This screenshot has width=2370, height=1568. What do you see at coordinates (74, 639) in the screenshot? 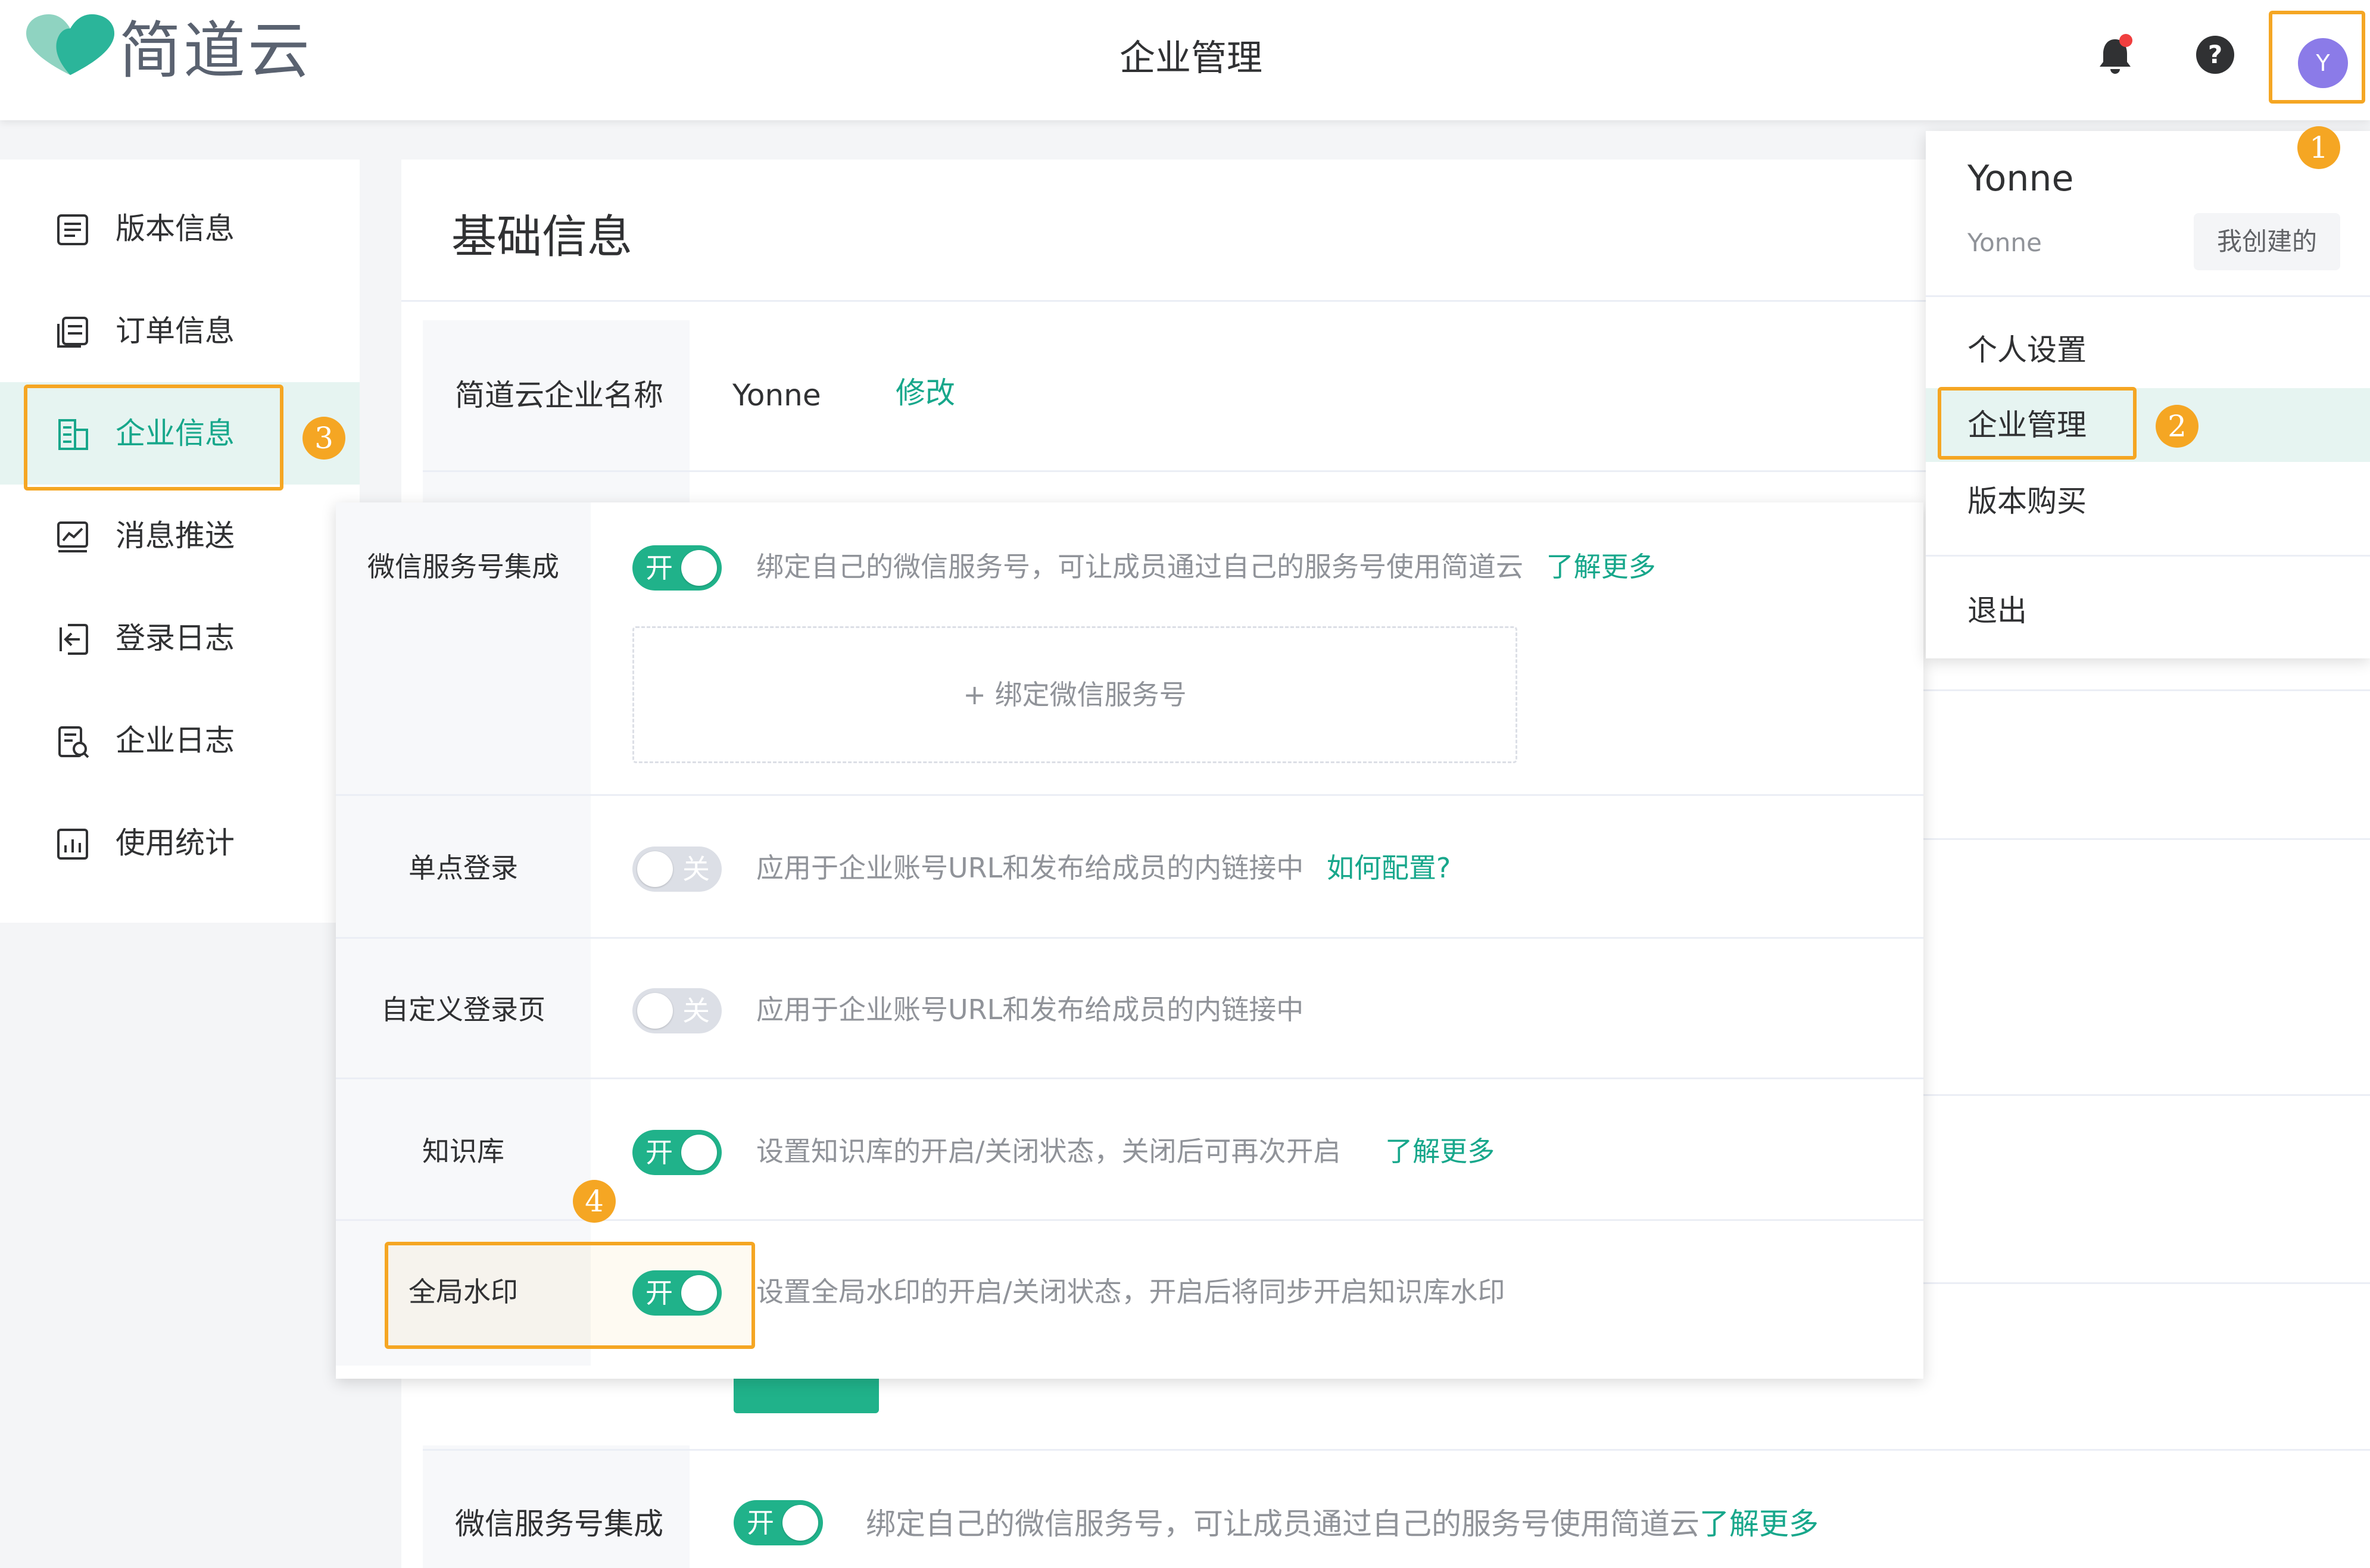
I see `login-icon` at bounding box center [74, 639].